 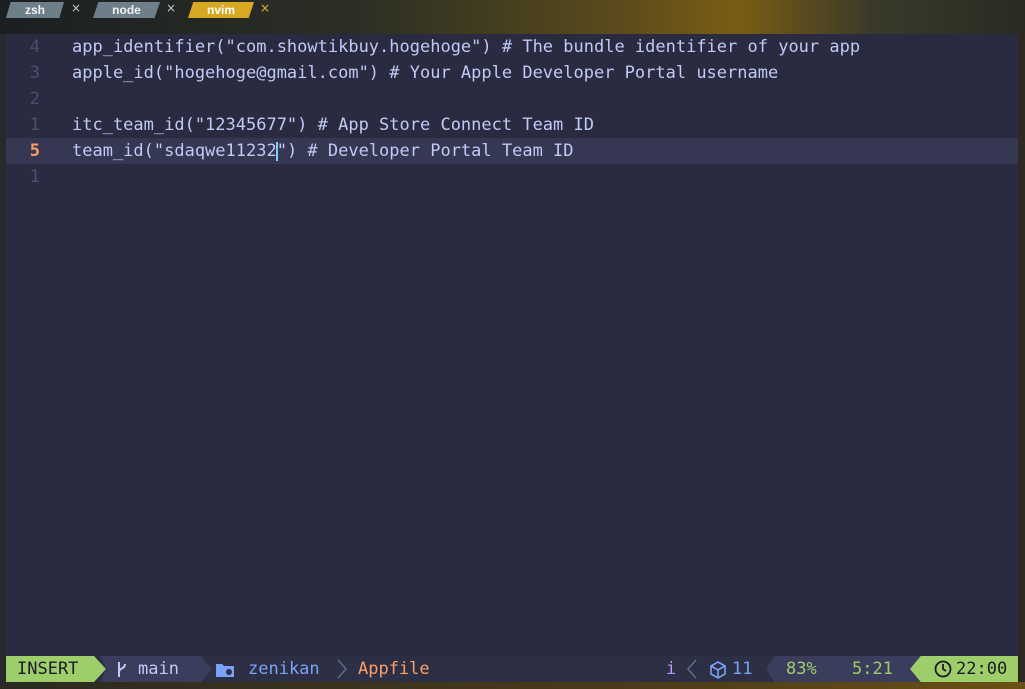 I want to click on line-number: 5, so click(x=34, y=151).